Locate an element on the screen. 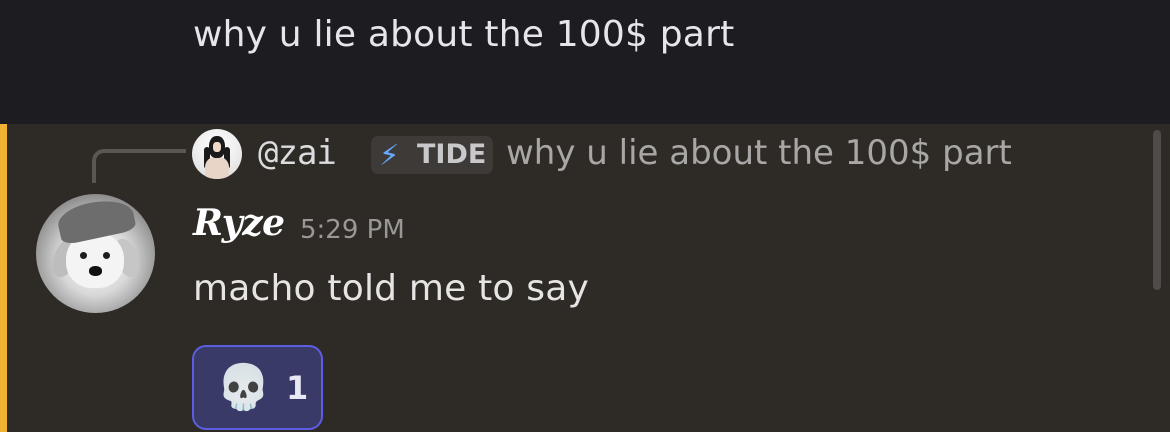 Image resolution: width=1170 pixels, height=432 pixels. message-timestamp: 5:29 PM is located at coordinates (352, 230).